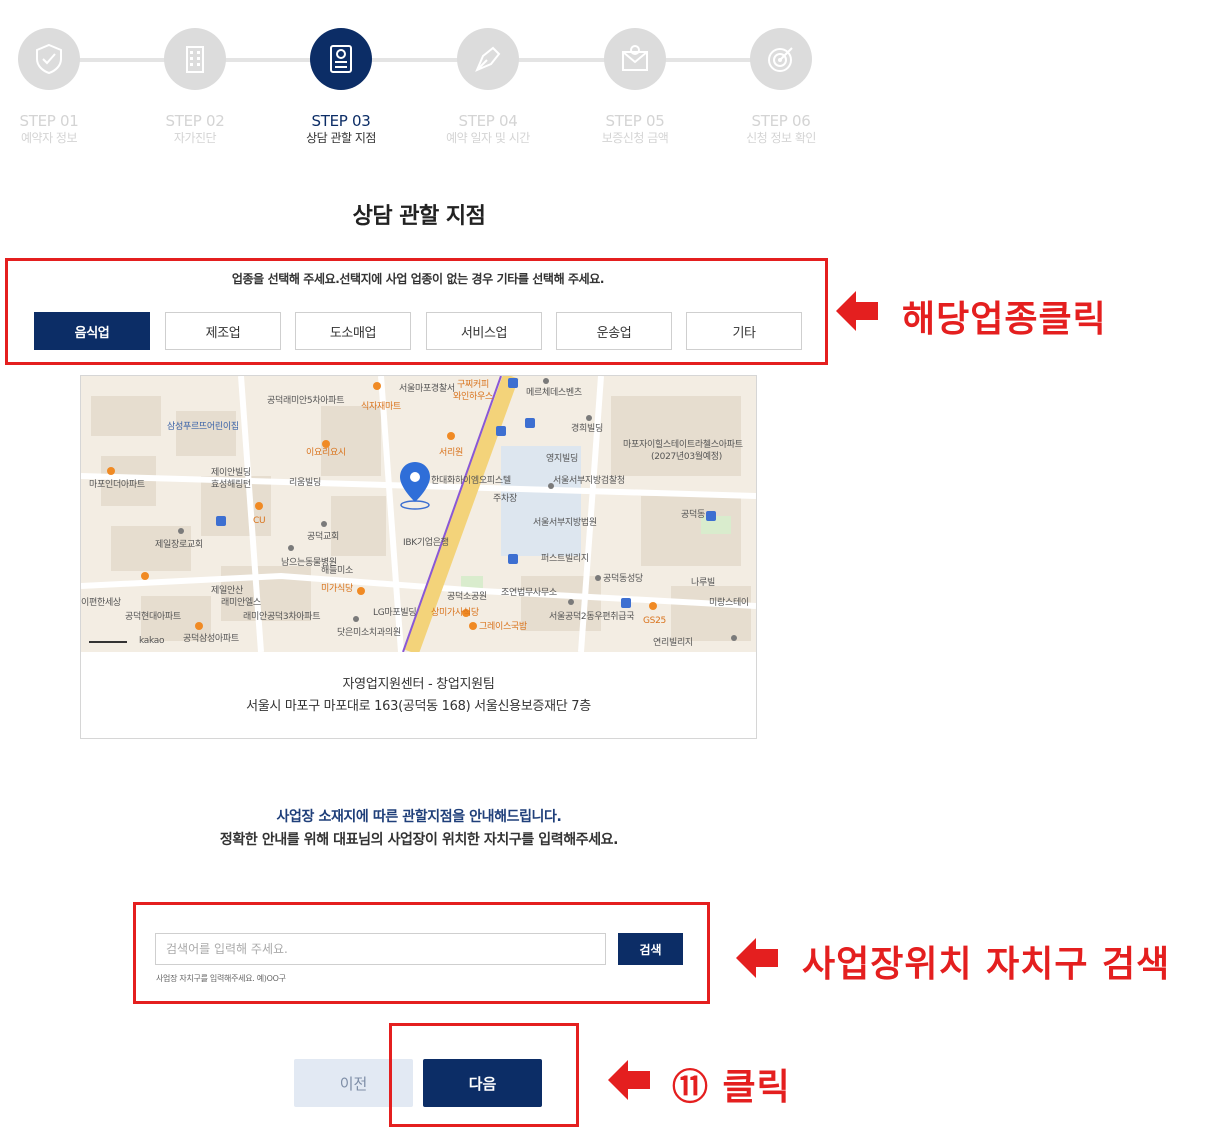 The height and width of the screenshot is (1129, 1227). What do you see at coordinates (562, 459) in the screenshot?
I see `map-label: 영지빌딩` at bounding box center [562, 459].